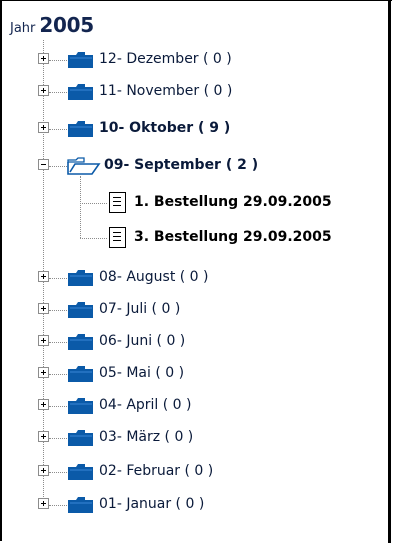 The height and width of the screenshot is (543, 394). Describe the element at coordinates (151, 504) in the screenshot. I see `month-label: 01- Januar ( 0 )` at that location.